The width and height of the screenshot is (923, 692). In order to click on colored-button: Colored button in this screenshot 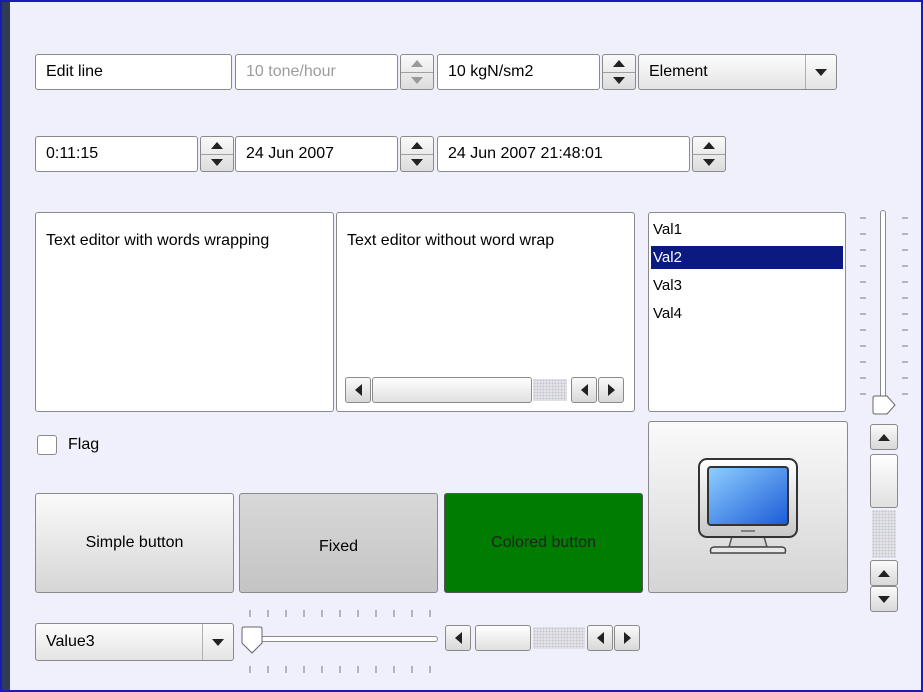, I will do `click(543, 543)`.